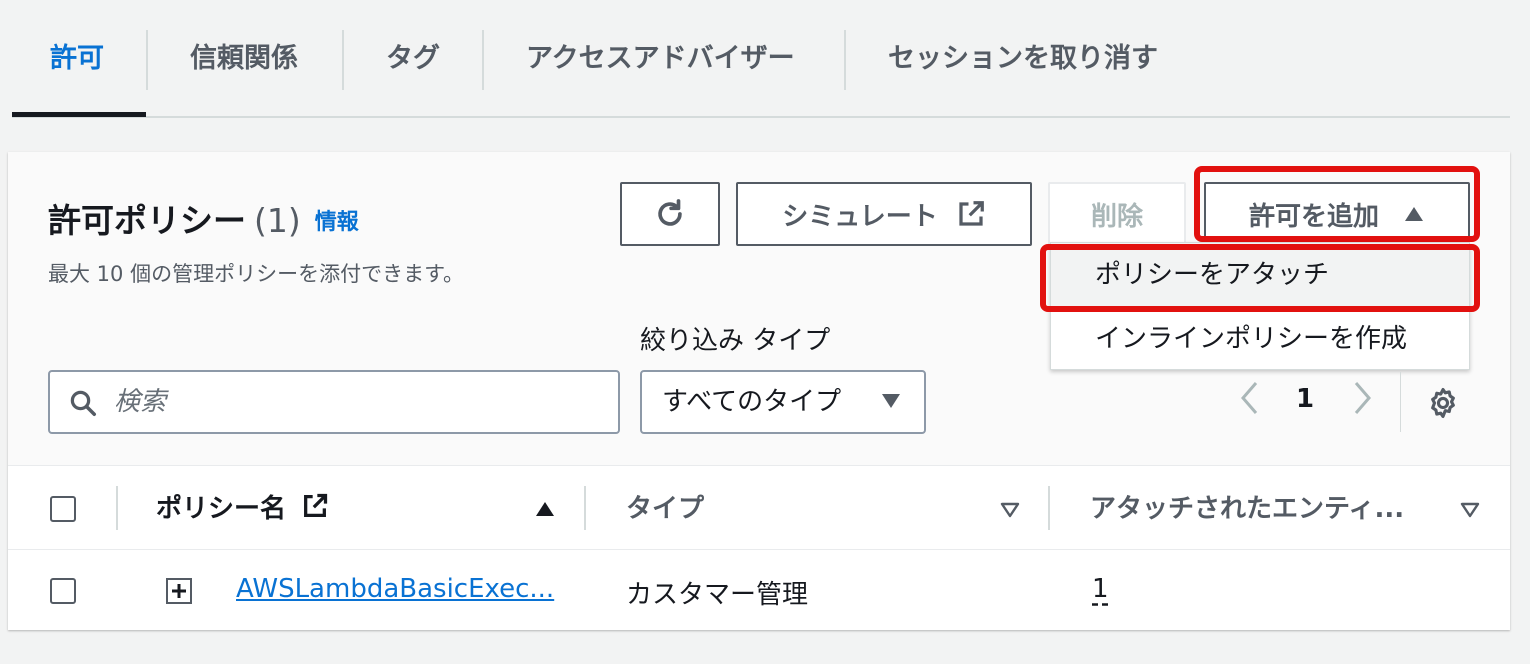  Describe the element at coordinates (660, 59) in the screenshot. I see `tab-access-advisor: アクセスアドバイザー` at that location.